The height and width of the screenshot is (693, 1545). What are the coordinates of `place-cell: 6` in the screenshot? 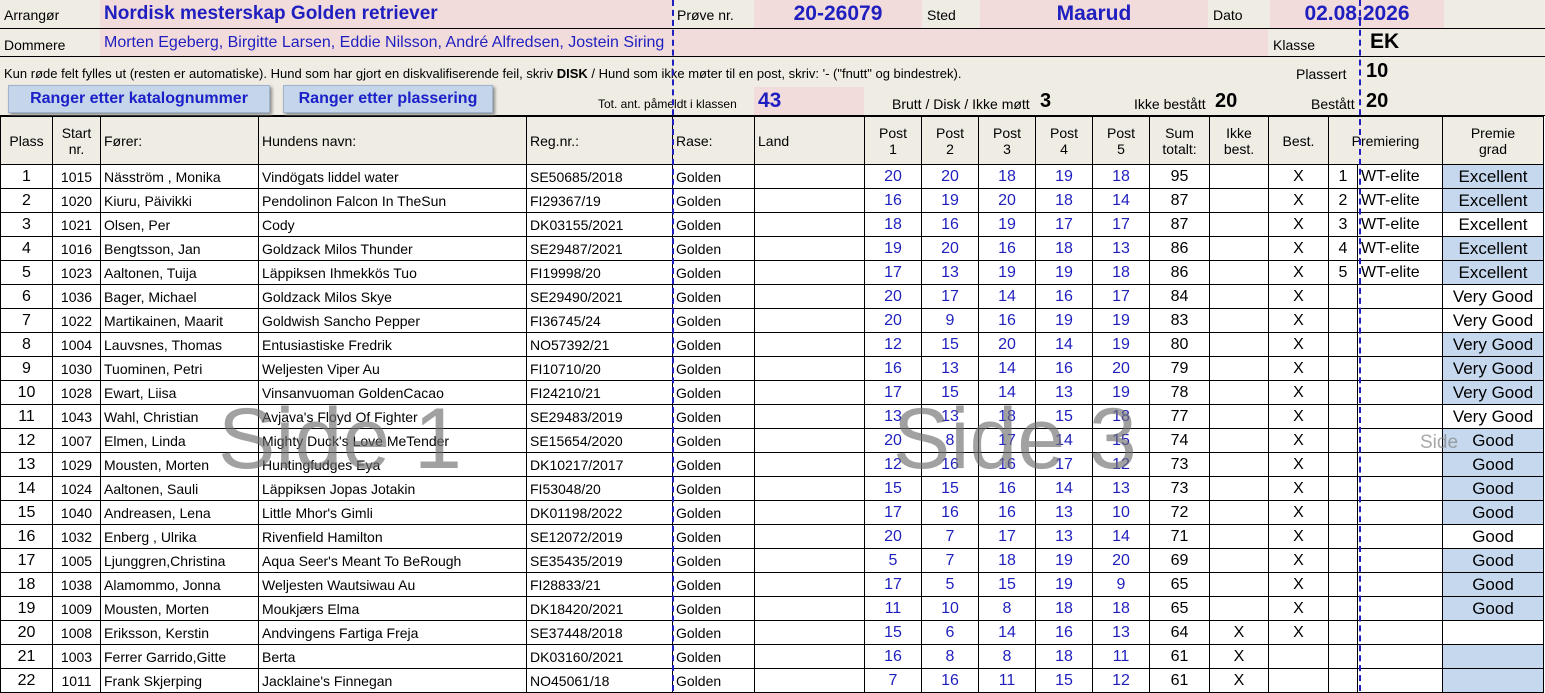 It's located at (26, 296).